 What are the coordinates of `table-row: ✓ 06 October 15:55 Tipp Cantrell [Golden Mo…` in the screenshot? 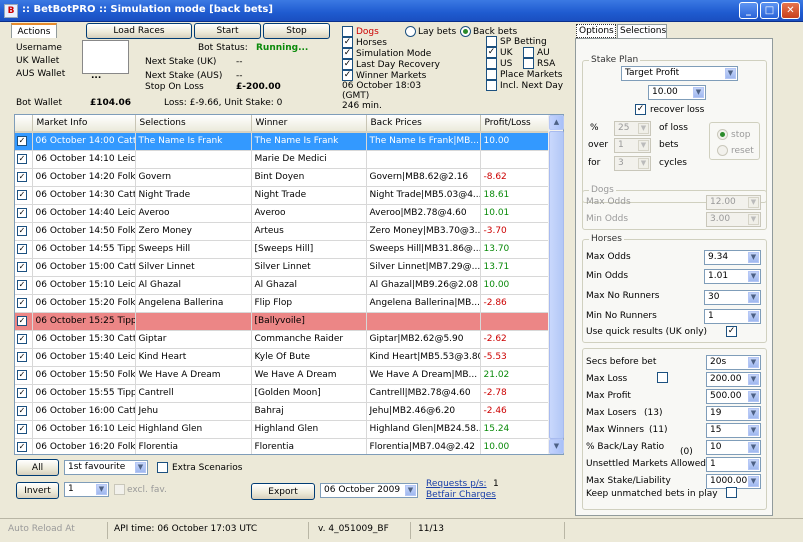 It's located at (283, 393).